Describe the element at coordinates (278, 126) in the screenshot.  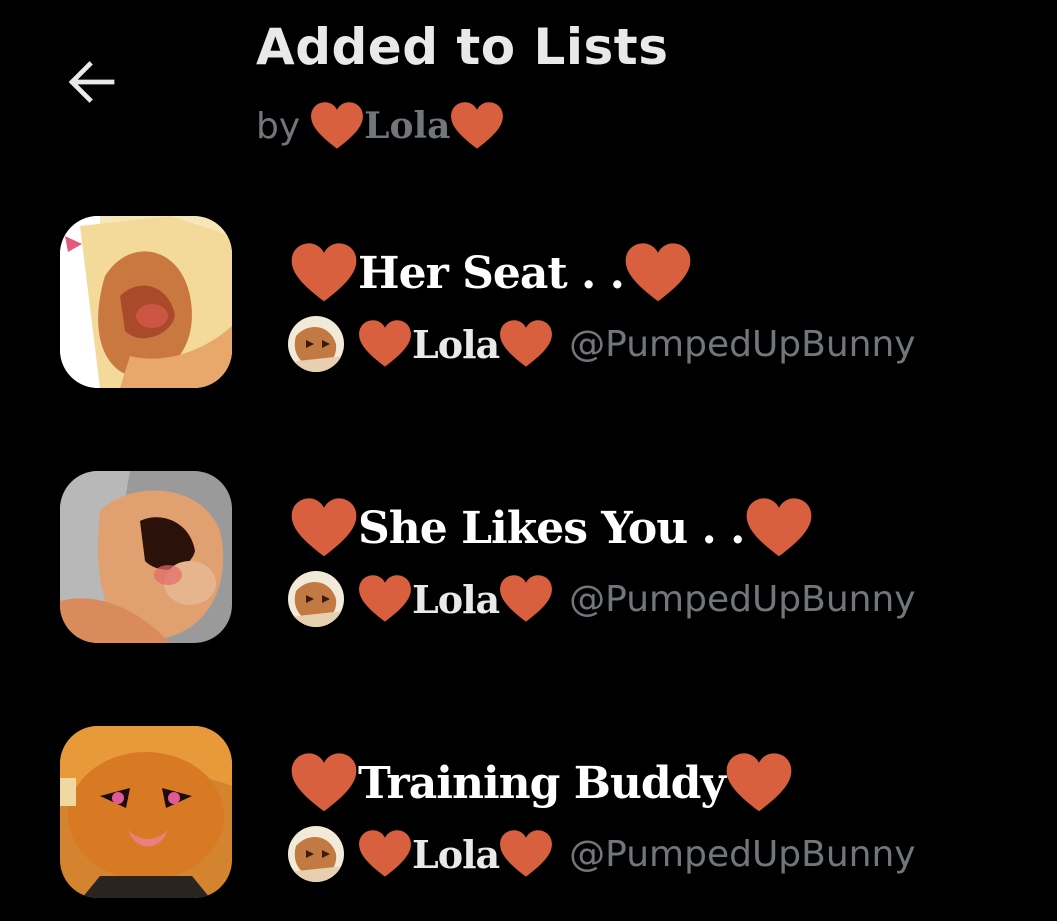
I see `by-label: by` at that location.